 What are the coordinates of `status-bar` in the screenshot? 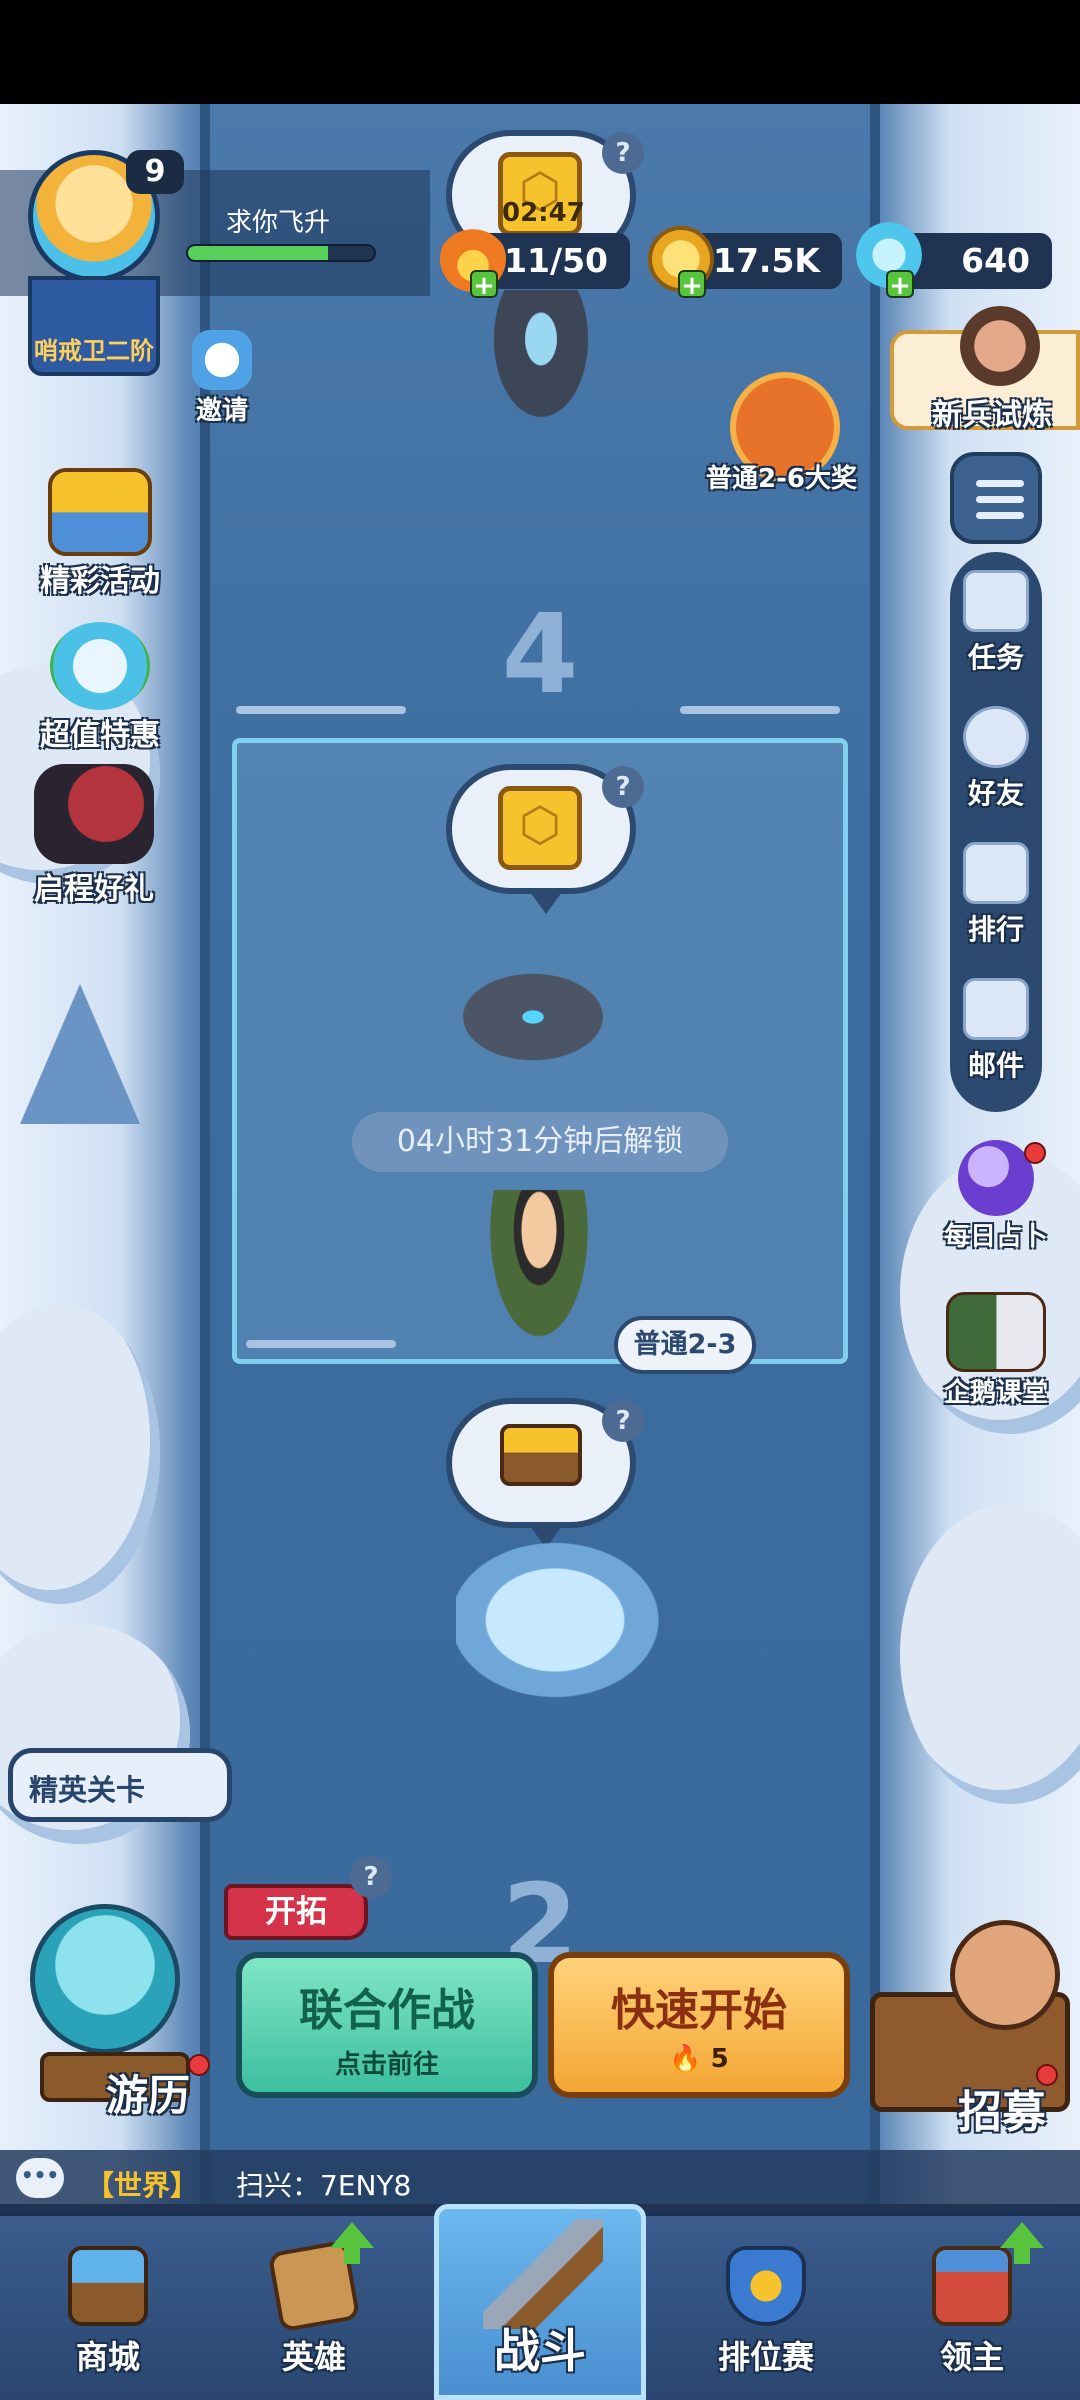 It's located at (540, 52).